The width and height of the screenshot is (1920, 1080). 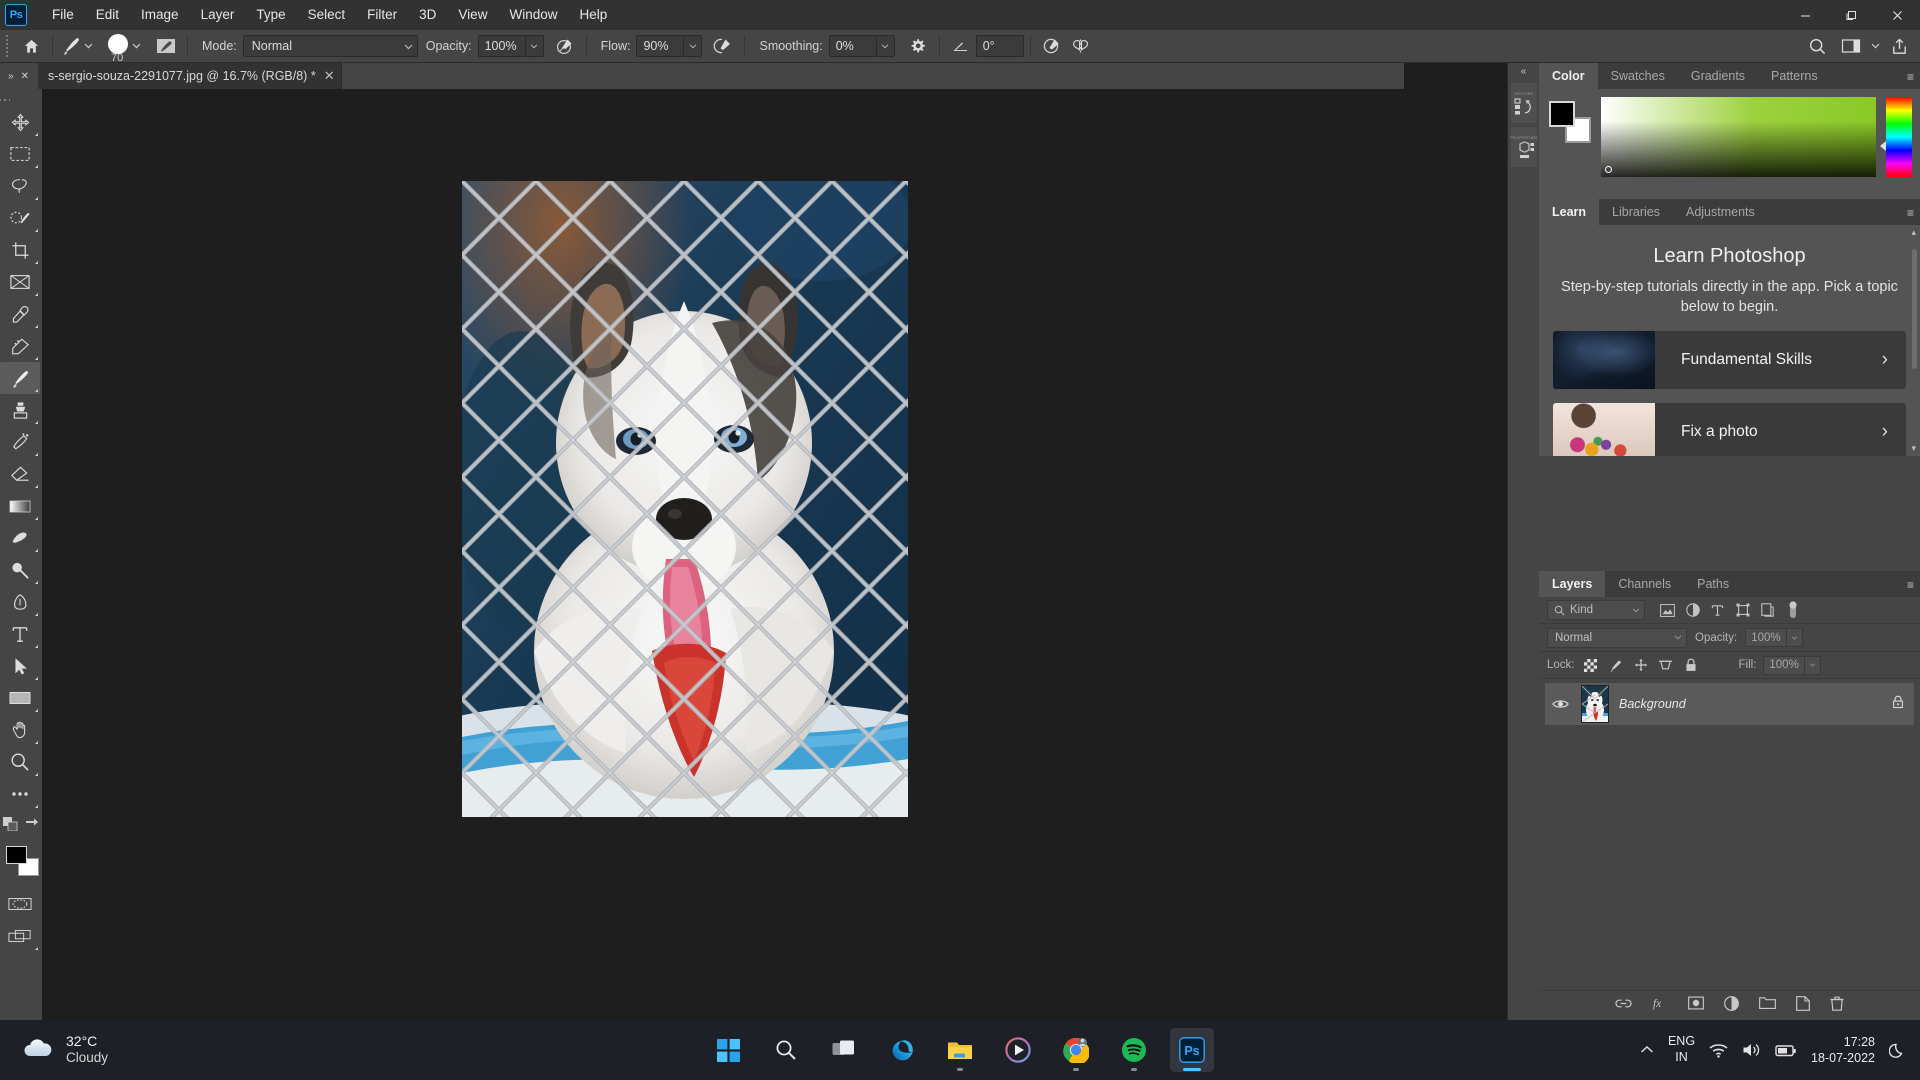 What do you see at coordinates (1738, 137) in the screenshot?
I see `color-spectrum-field` at bounding box center [1738, 137].